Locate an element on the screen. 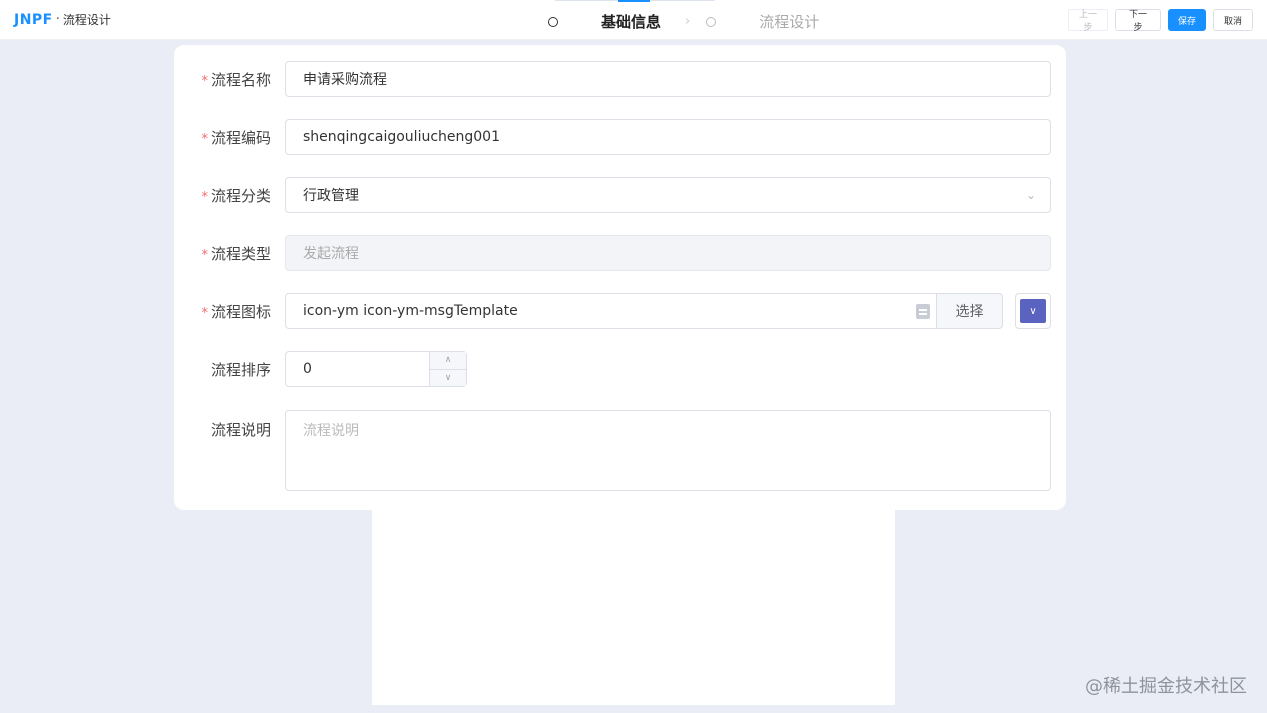  top-bar: JNPF · 流程设计 基础信息 › 流程设计 上一步 下一步 保存 取消 is located at coordinates (633, 20).